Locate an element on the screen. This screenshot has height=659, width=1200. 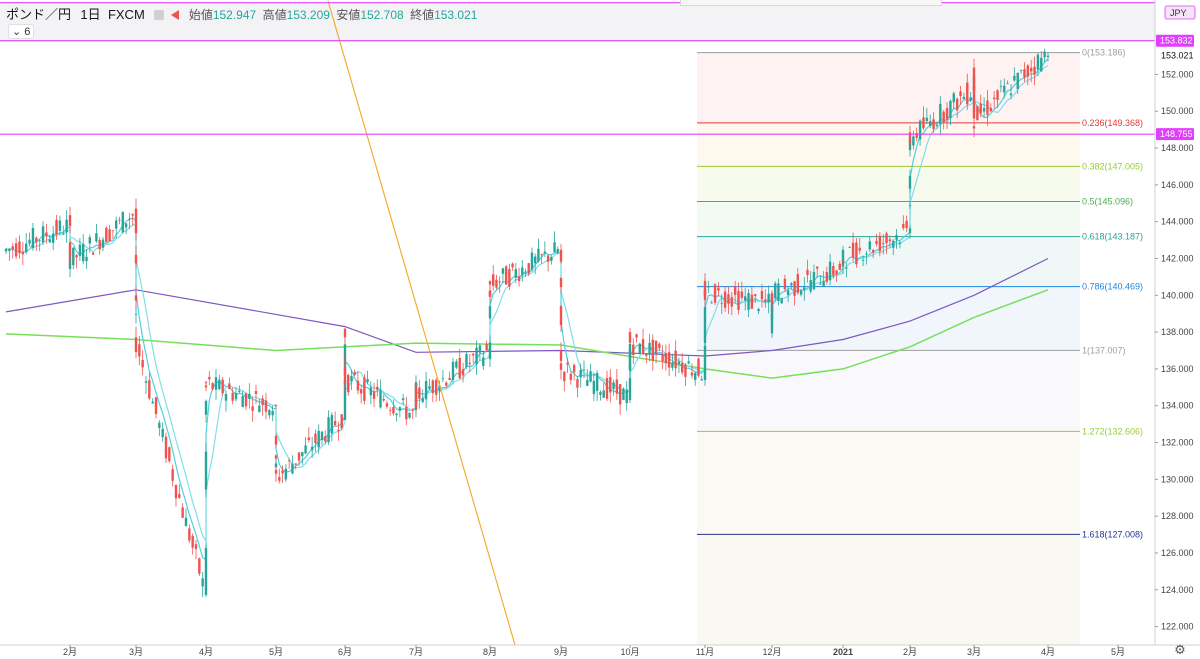
fib-level-label: 0.618(143.187) is located at coordinates (1112, 237).